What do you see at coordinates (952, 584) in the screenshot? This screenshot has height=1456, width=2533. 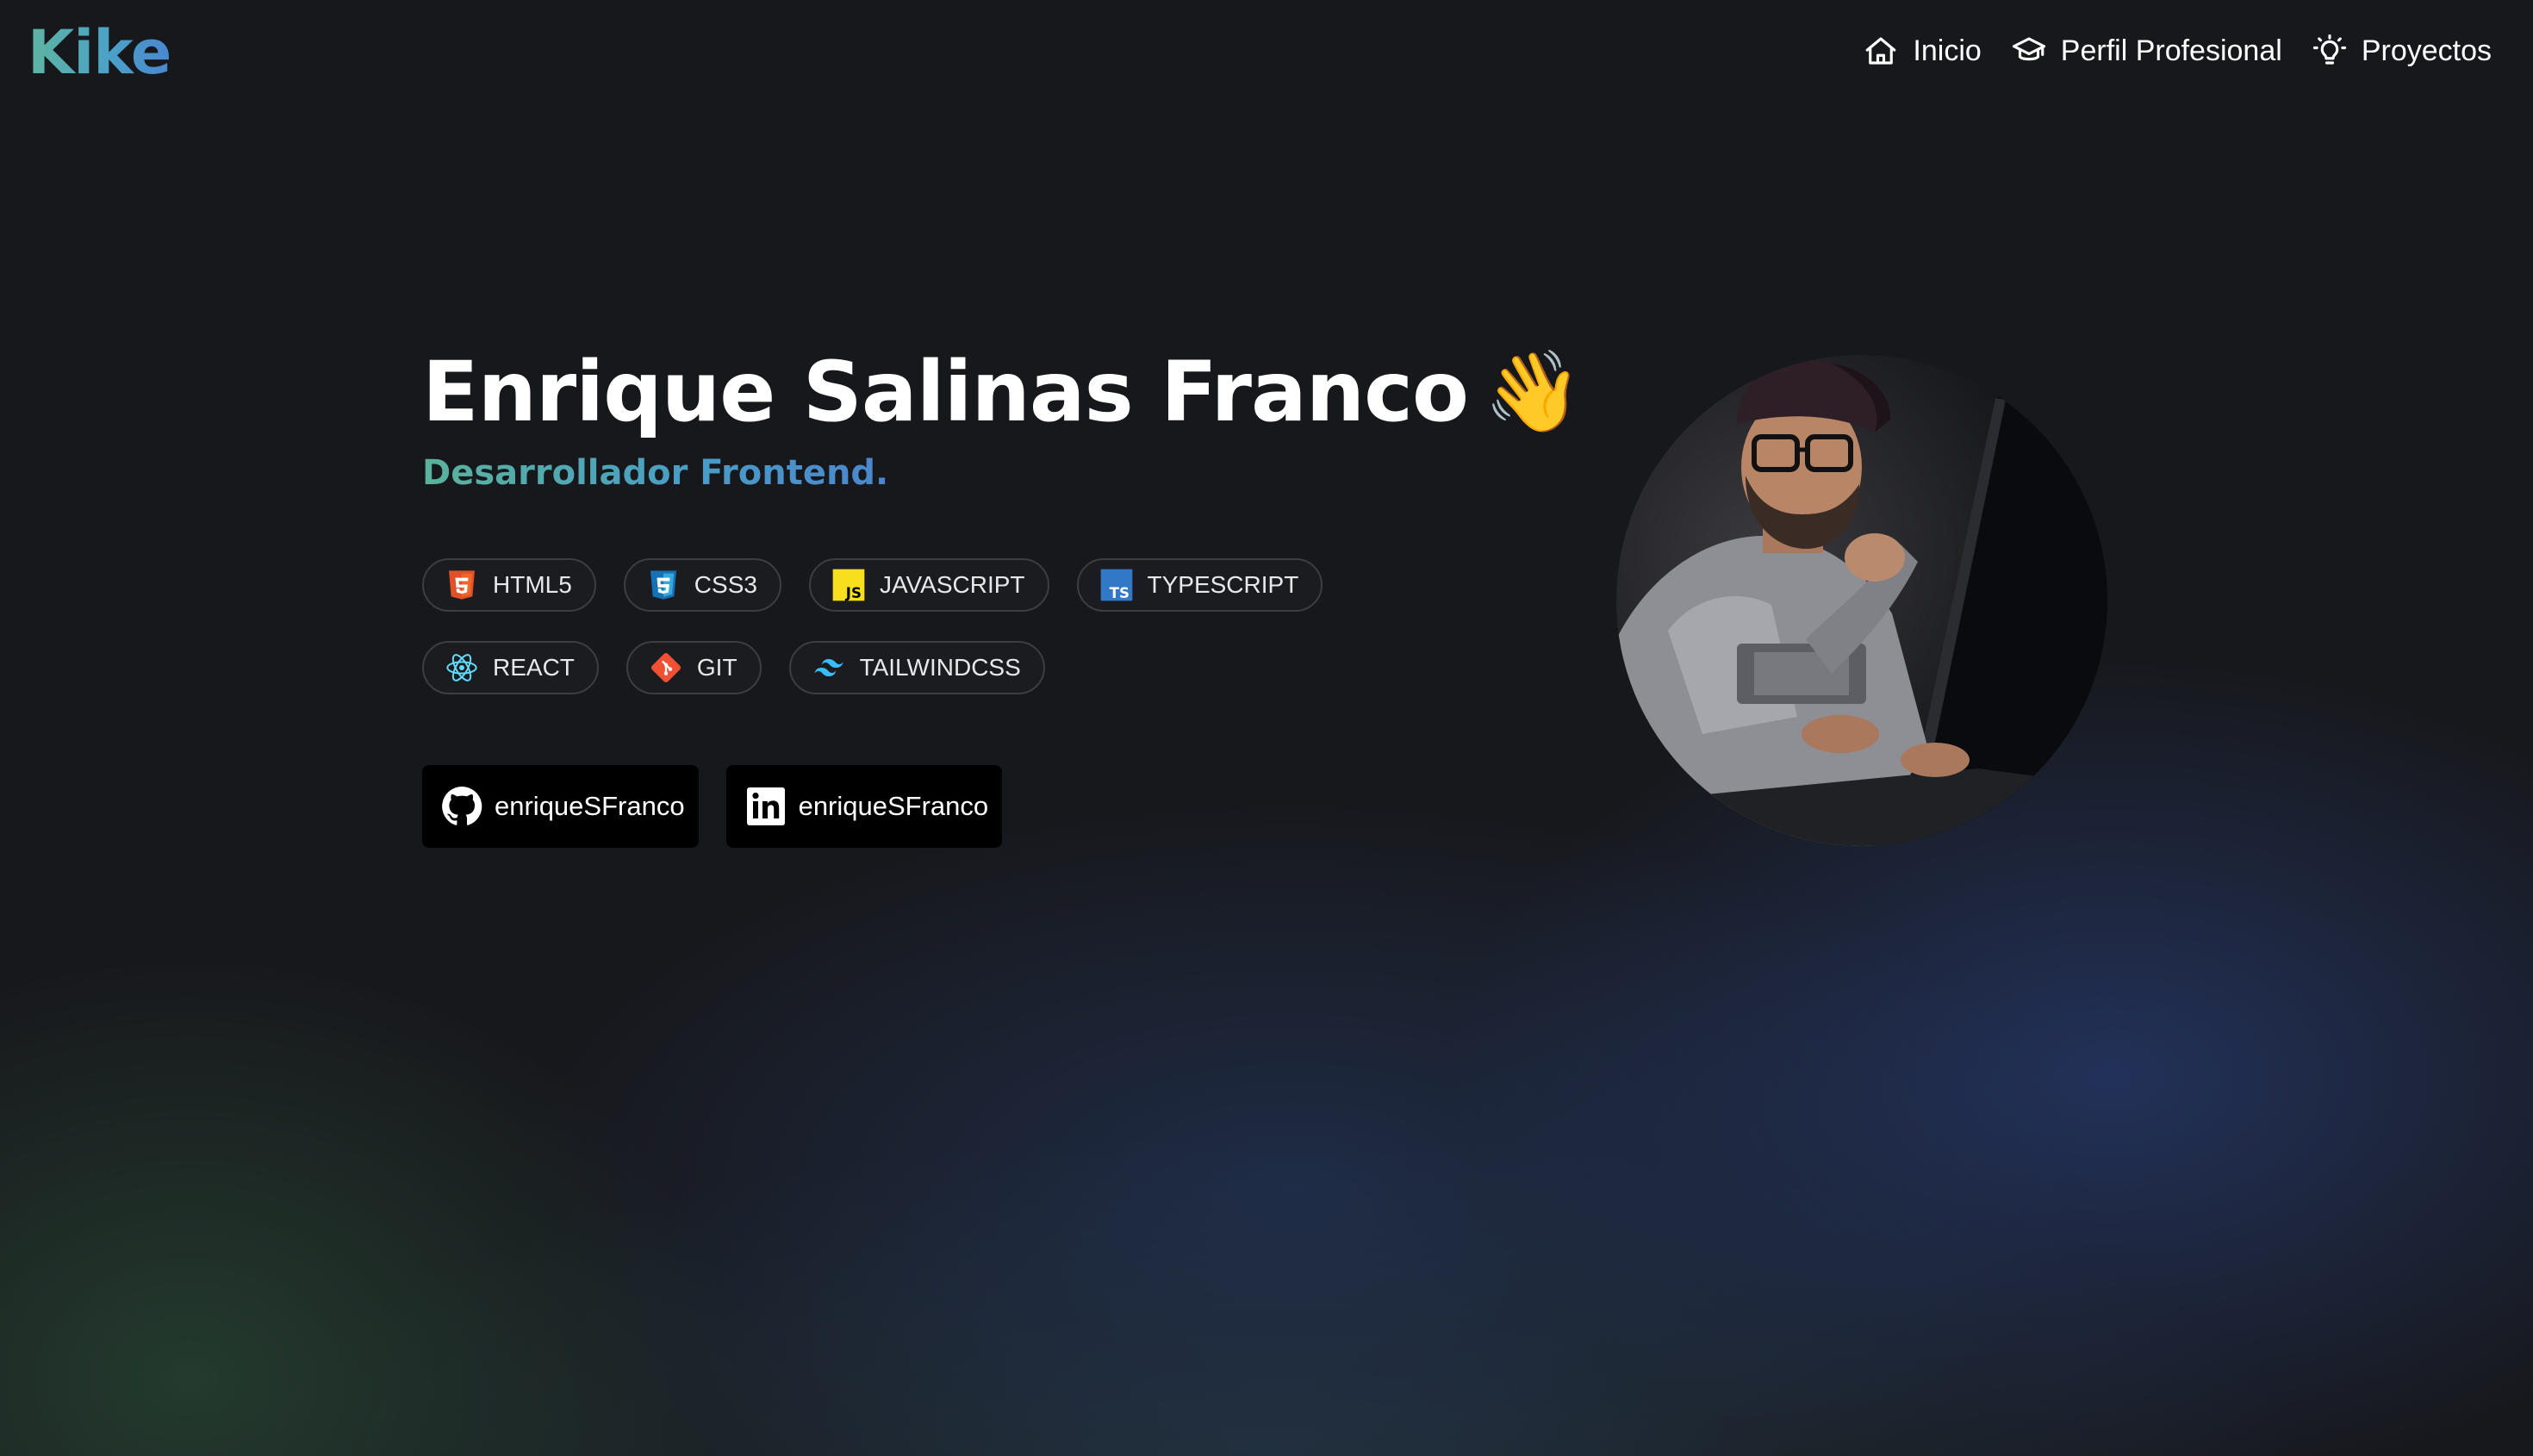 I see `tag-label: JAVASCRIPT` at bounding box center [952, 584].